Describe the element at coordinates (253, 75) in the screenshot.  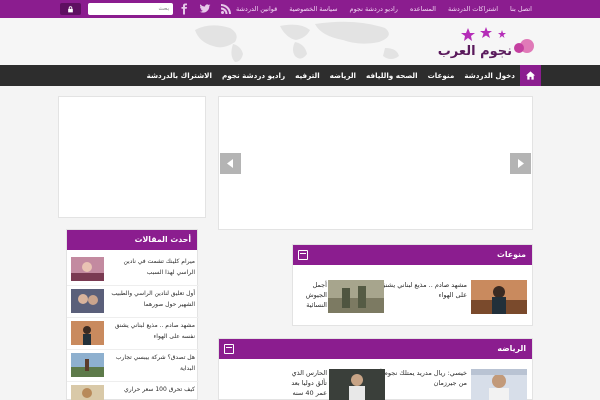
I see `nav-item-radio: راديو دردشة نجوم` at that location.